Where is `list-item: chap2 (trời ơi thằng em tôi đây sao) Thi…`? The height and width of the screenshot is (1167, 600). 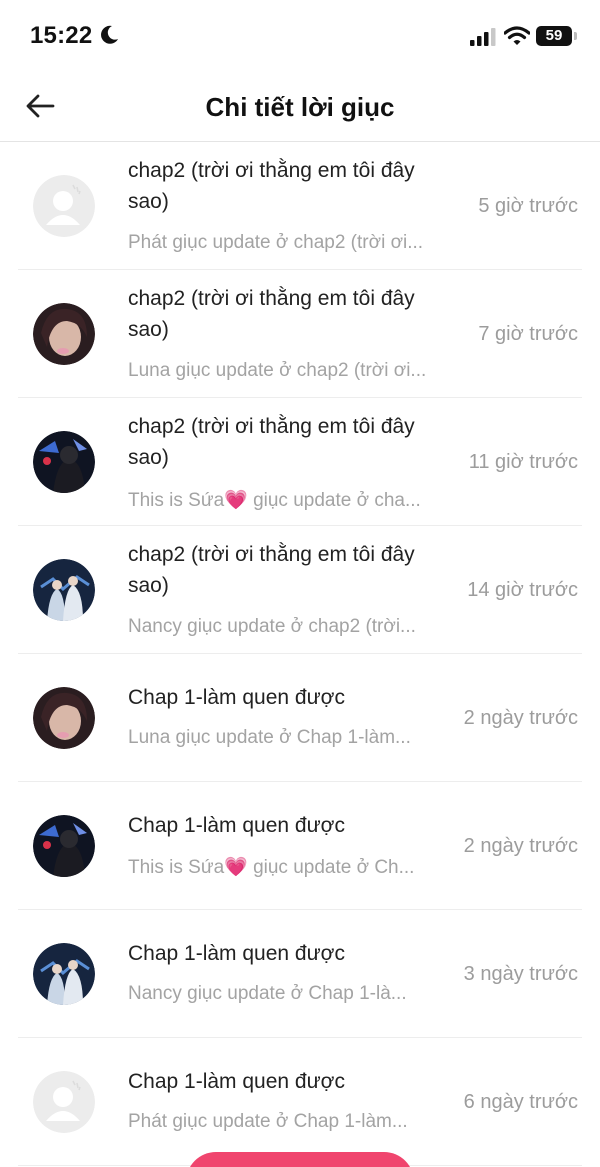 list-item: chap2 (trời ơi thằng em tôi đây sao) Thi… is located at coordinates (300, 462).